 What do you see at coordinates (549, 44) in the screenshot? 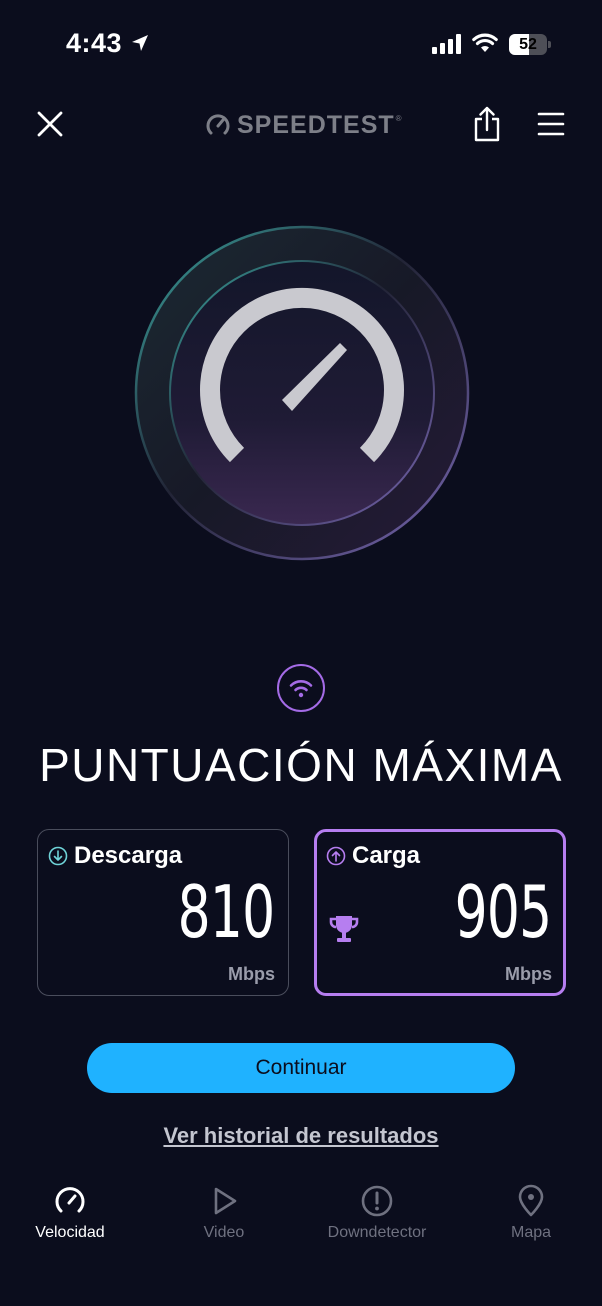
I see `battery-cap` at bounding box center [549, 44].